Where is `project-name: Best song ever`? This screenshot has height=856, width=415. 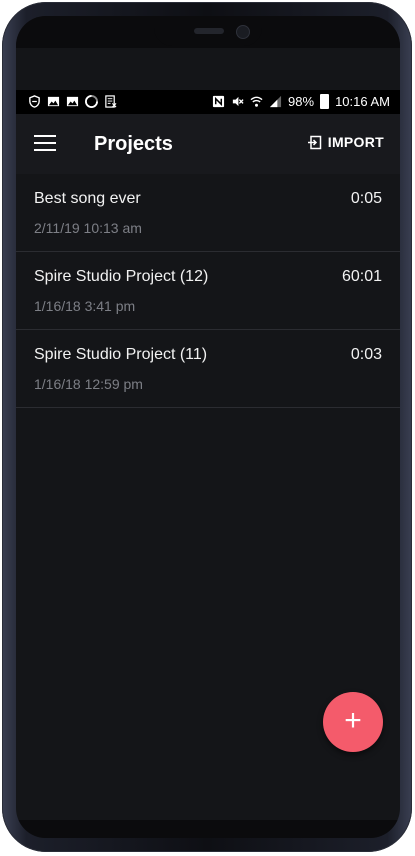
project-name: Best song ever is located at coordinates (87, 198).